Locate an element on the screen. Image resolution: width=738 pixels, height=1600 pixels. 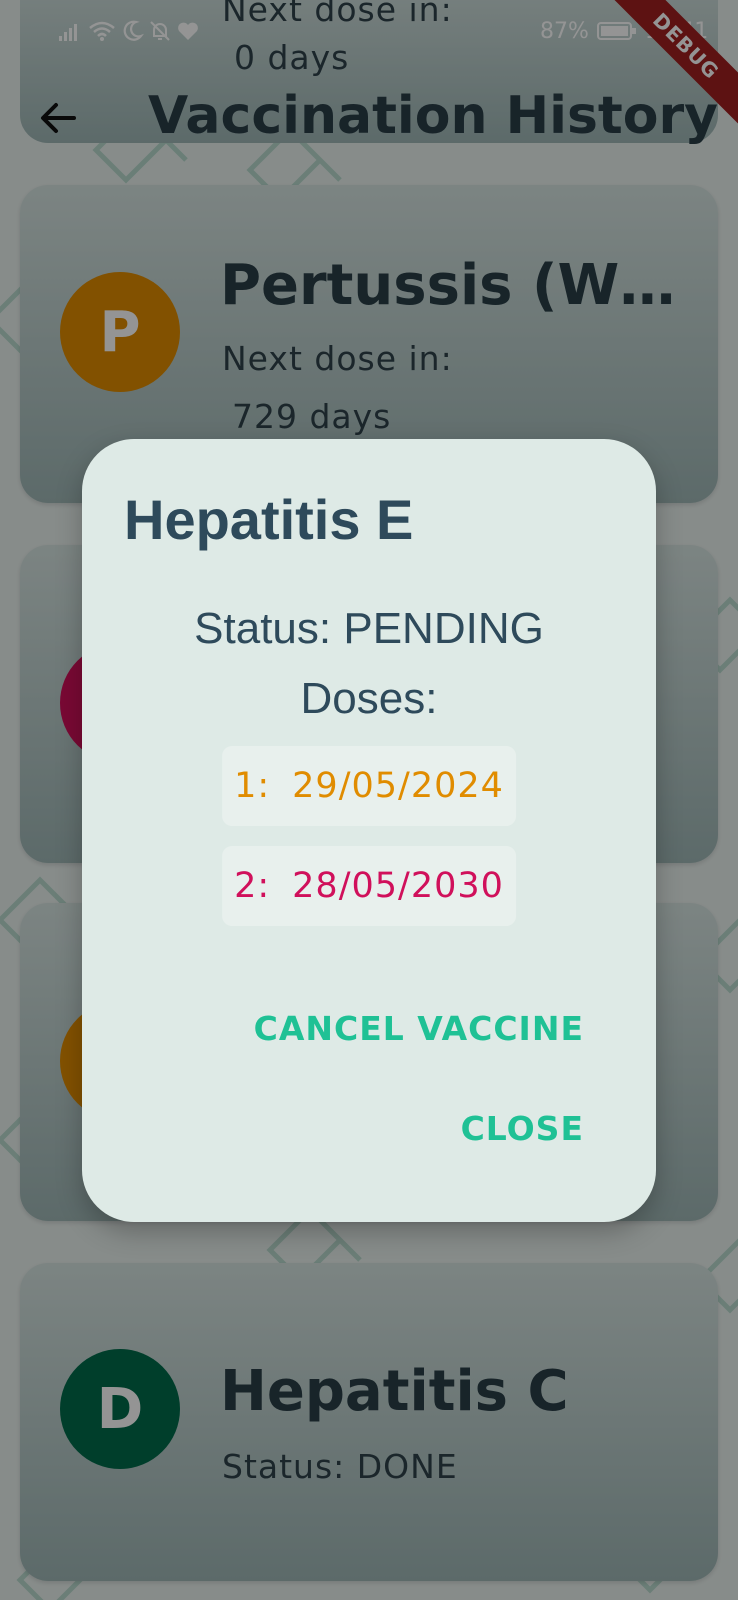
dose-row: 1: 29/05/2024 is located at coordinates (369, 786).